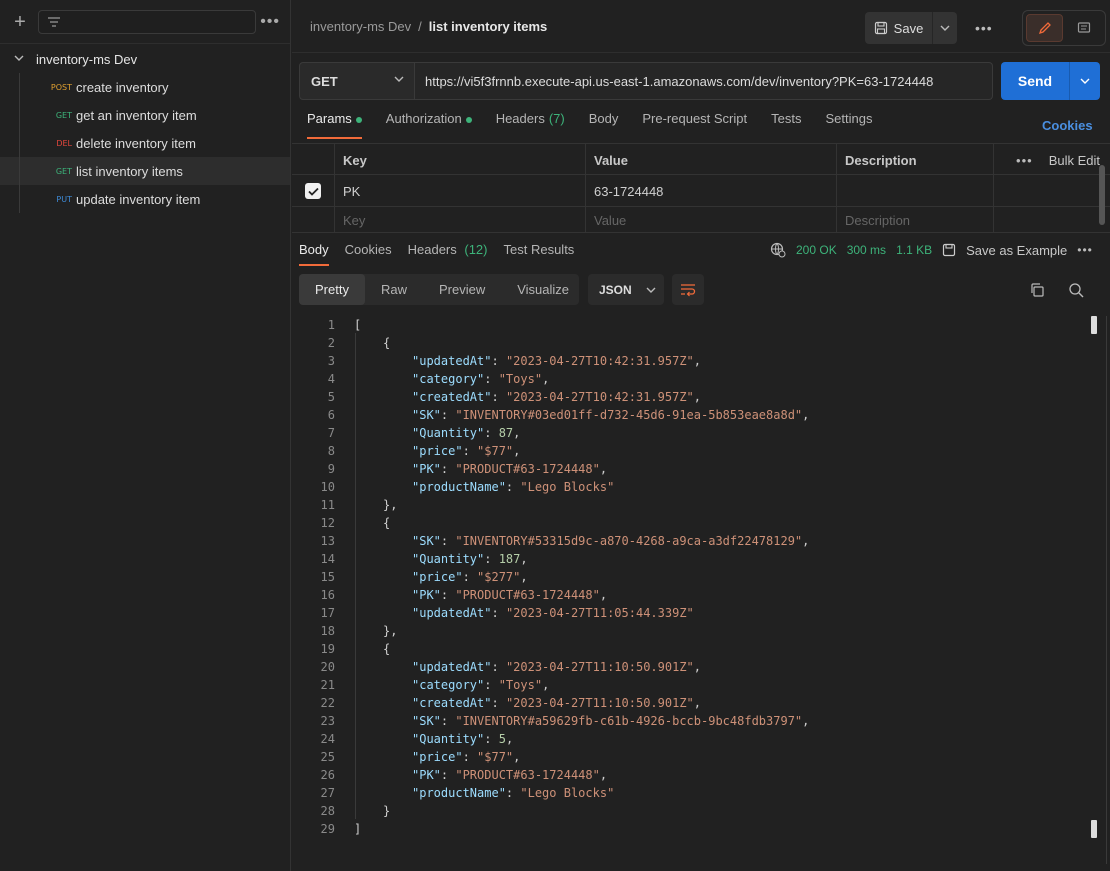  I want to click on code-text: "price": "$77",, so click(427, 451).